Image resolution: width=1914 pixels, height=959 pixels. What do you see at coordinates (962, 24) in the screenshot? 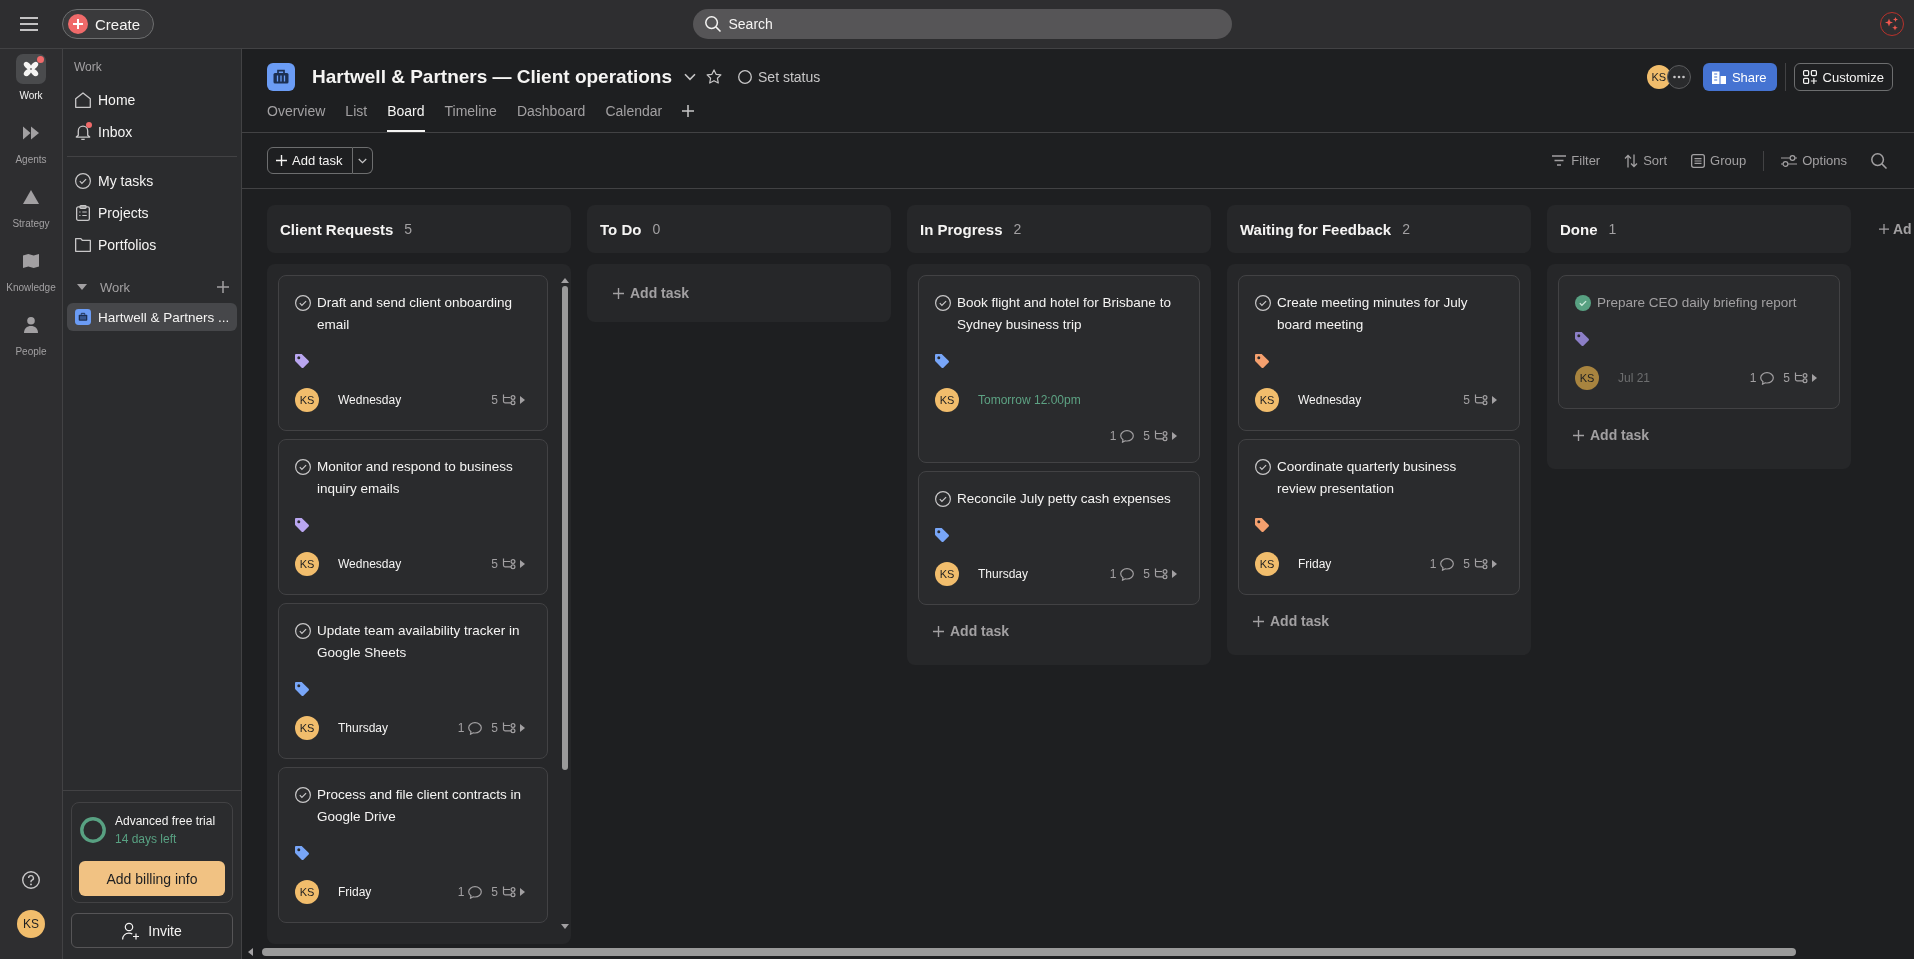
I see `search-field: Search` at bounding box center [962, 24].